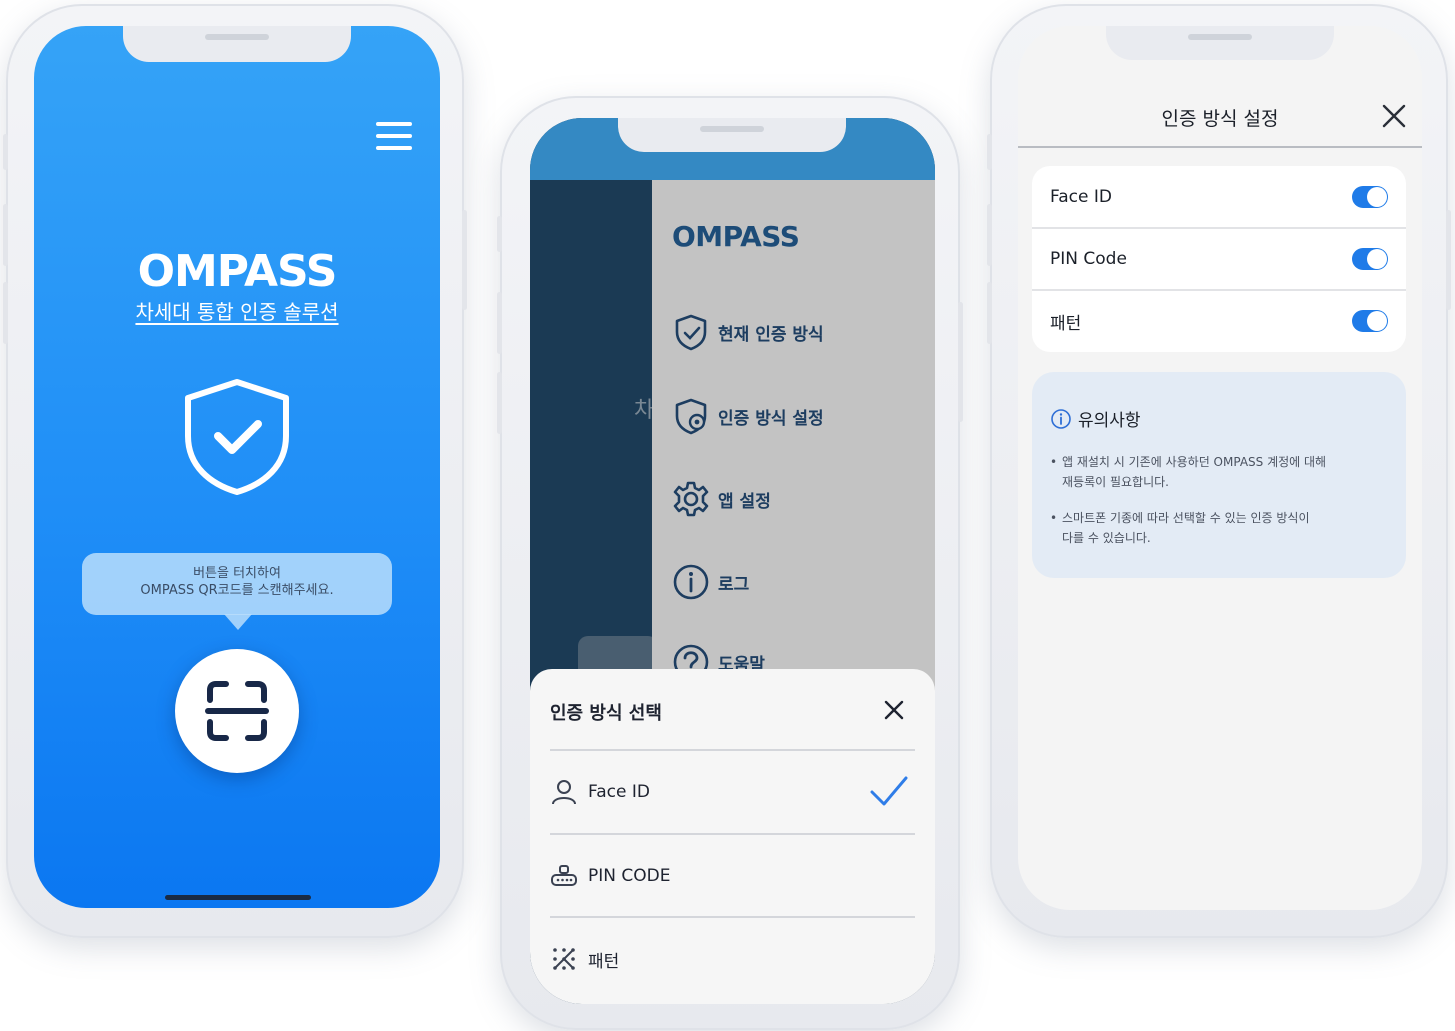  I want to click on option-label: 패턴, so click(604, 961).